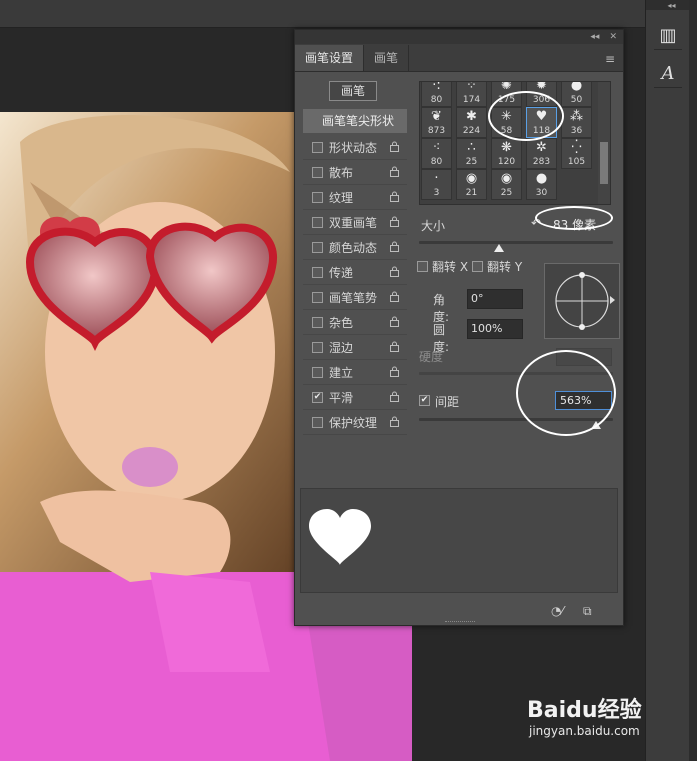 Image resolution: width=697 pixels, height=761 pixels. Describe the element at coordinates (353, 91) in the screenshot. I see `brush-presets-button: 画笔` at that location.